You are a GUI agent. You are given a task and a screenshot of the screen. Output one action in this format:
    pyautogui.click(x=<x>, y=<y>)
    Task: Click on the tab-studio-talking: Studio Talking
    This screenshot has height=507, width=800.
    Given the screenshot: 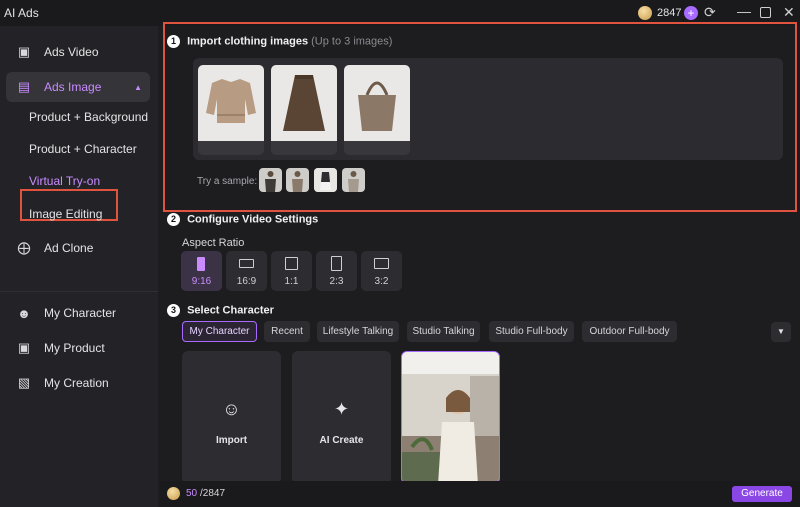 What is the action you would take?
    pyautogui.click(x=443, y=331)
    